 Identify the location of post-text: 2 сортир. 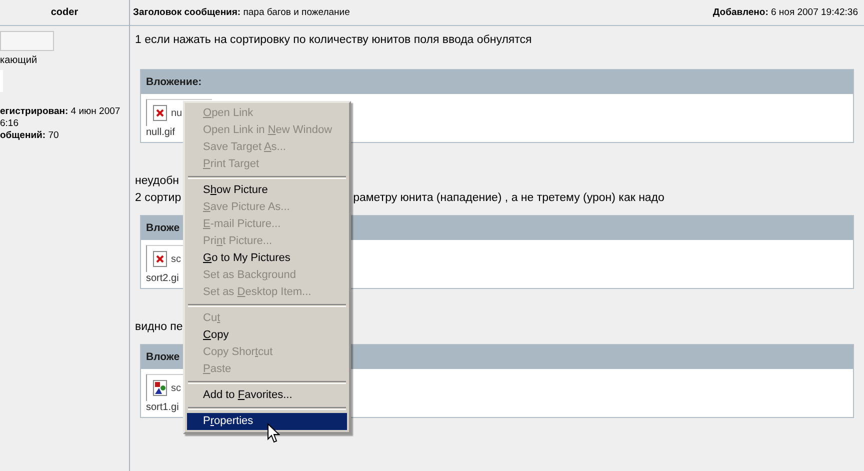
(158, 198).